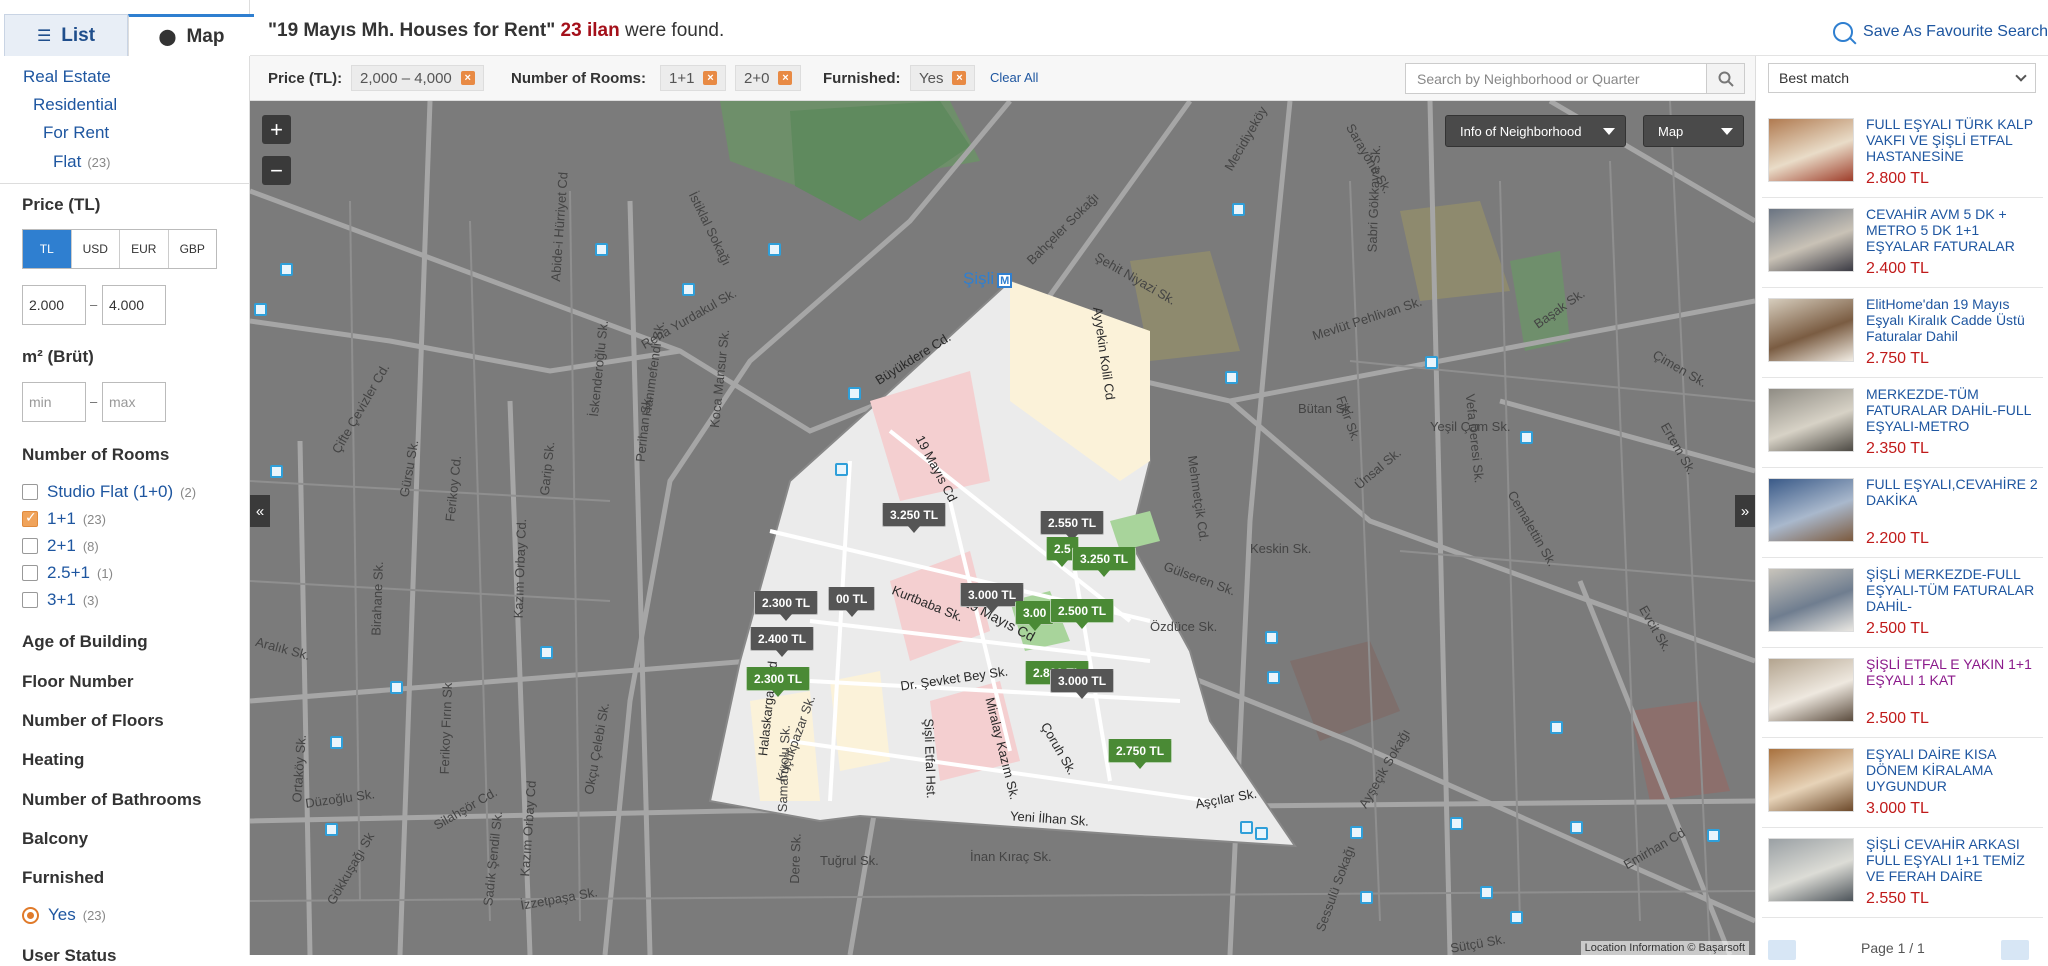 The width and height of the screenshot is (2048, 966). What do you see at coordinates (260, 511) in the screenshot?
I see `collapse-left-panel-button: «` at bounding box center [260, 511].